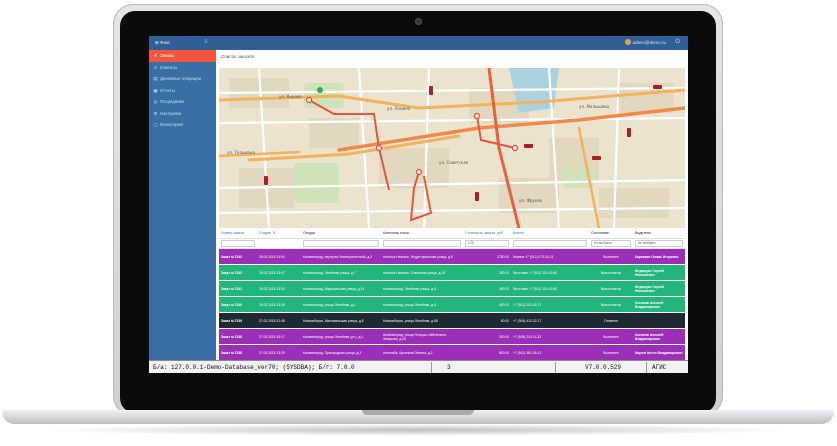 Image resolution: width=837 pixels, height=446 pixels. I want to click on sidebar-item-label: Отчеты, so click(167, 90).